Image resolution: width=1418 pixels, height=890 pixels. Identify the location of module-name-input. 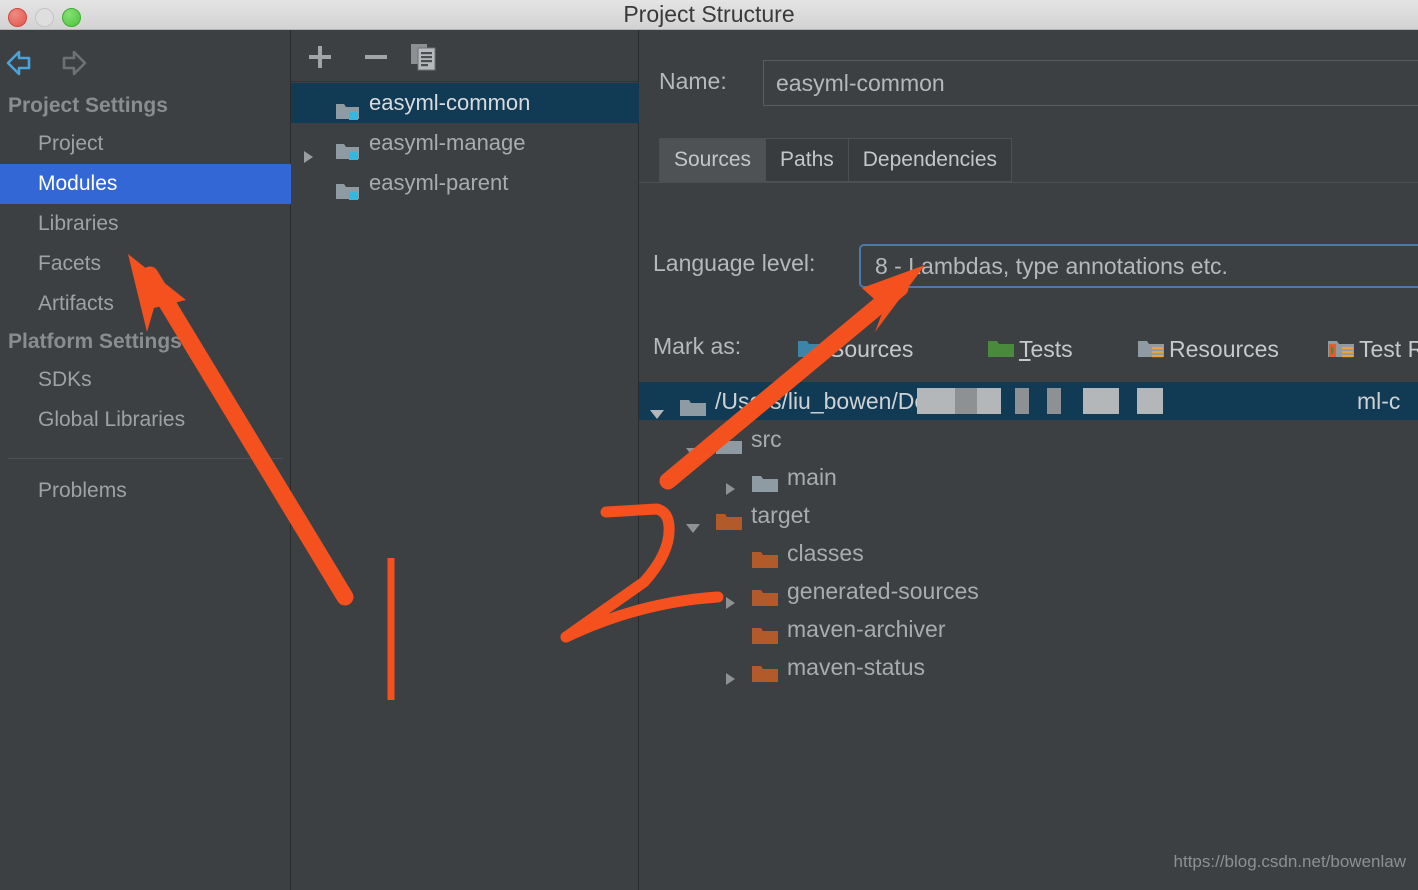
(1090, 83).